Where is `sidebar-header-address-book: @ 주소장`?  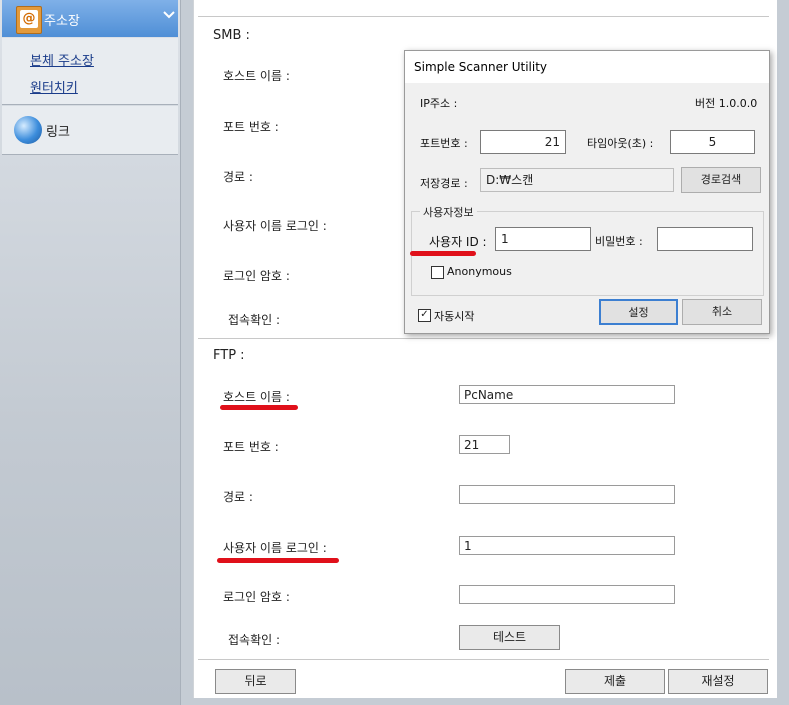 sidebar-header-address-book: @ 주소장 is located at coordinates (90, 18).